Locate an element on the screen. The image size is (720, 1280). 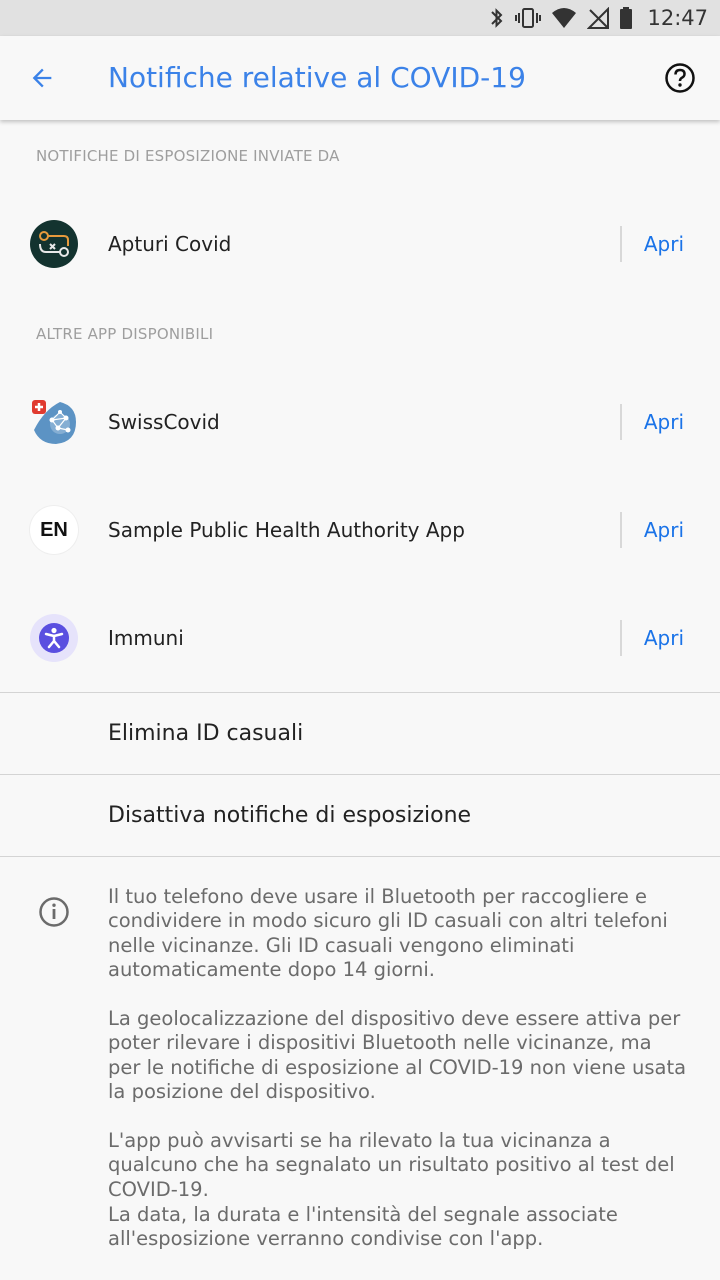
wifi-icon is located at coordinates (564, 18).